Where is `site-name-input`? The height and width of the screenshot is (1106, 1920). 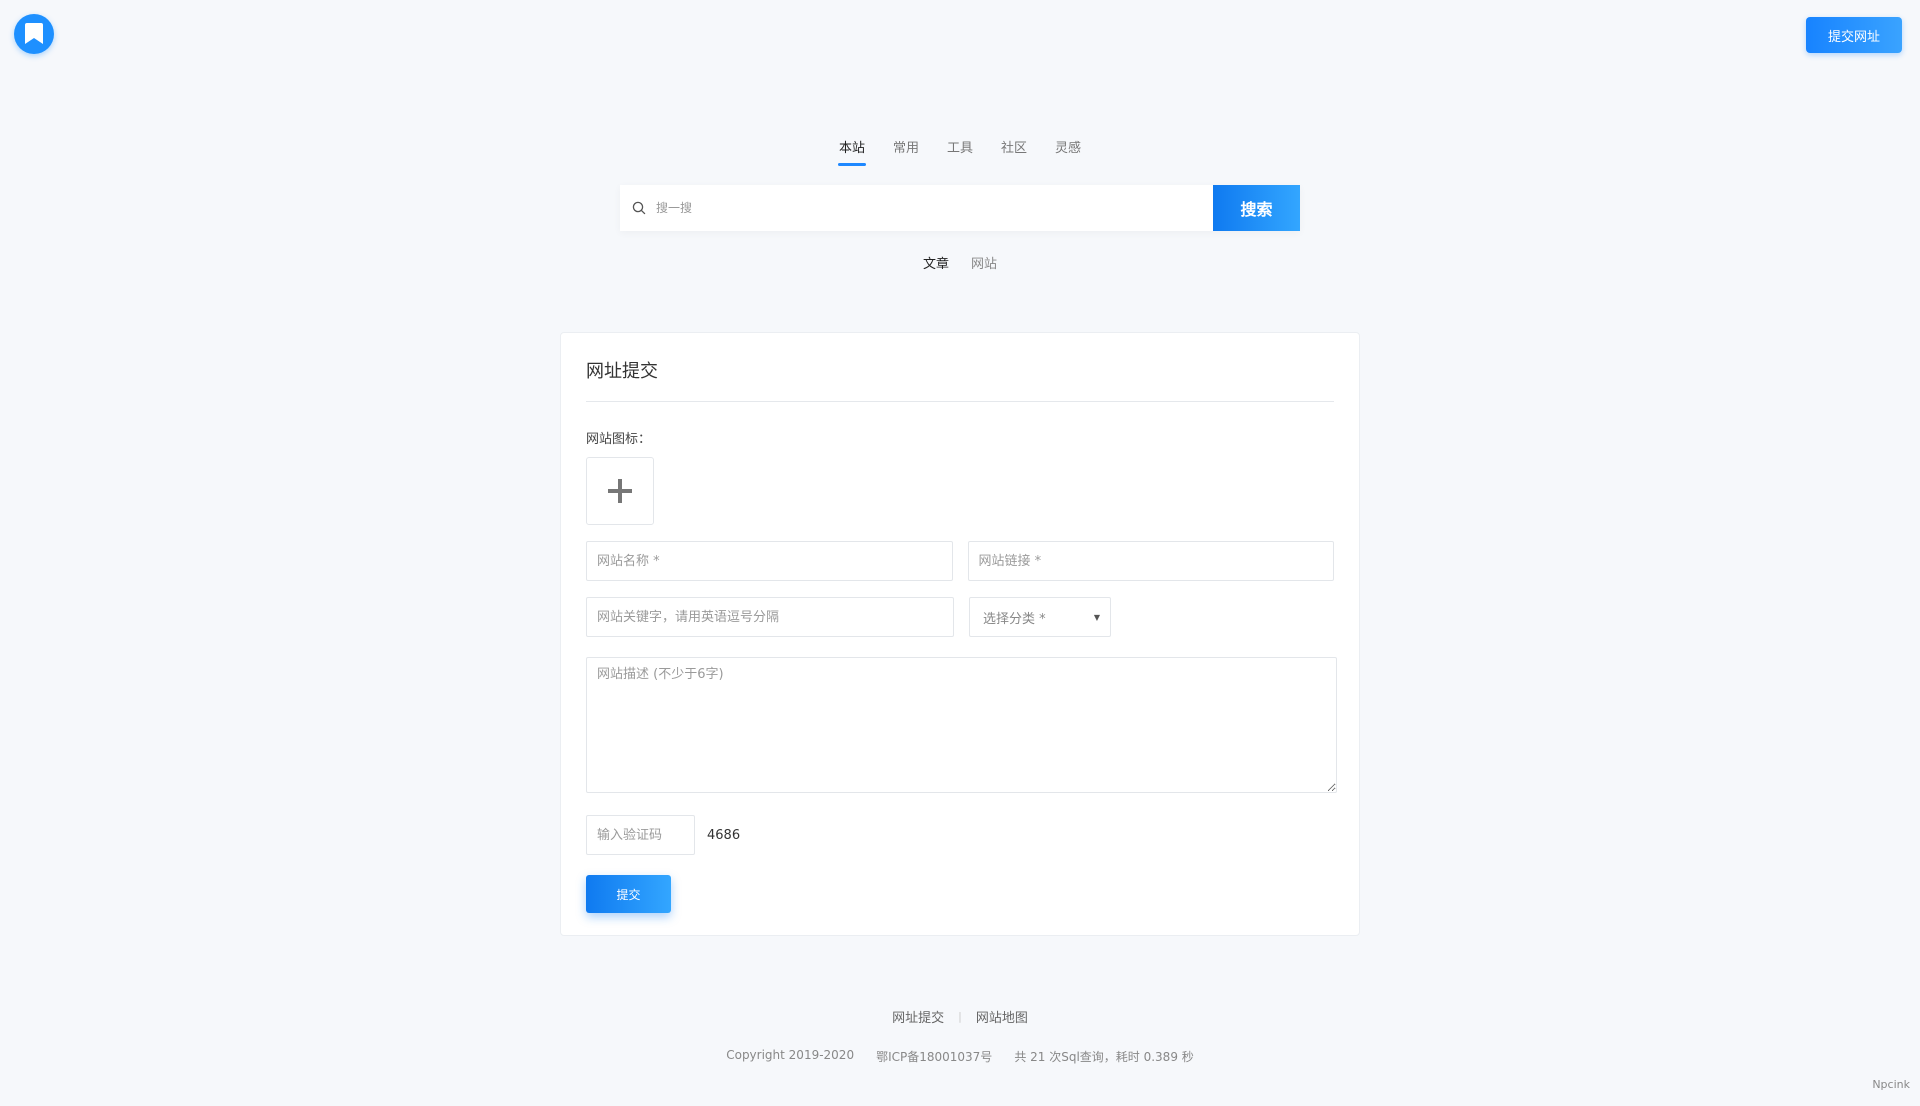 site-name-input is located at coordinates (769, 561).